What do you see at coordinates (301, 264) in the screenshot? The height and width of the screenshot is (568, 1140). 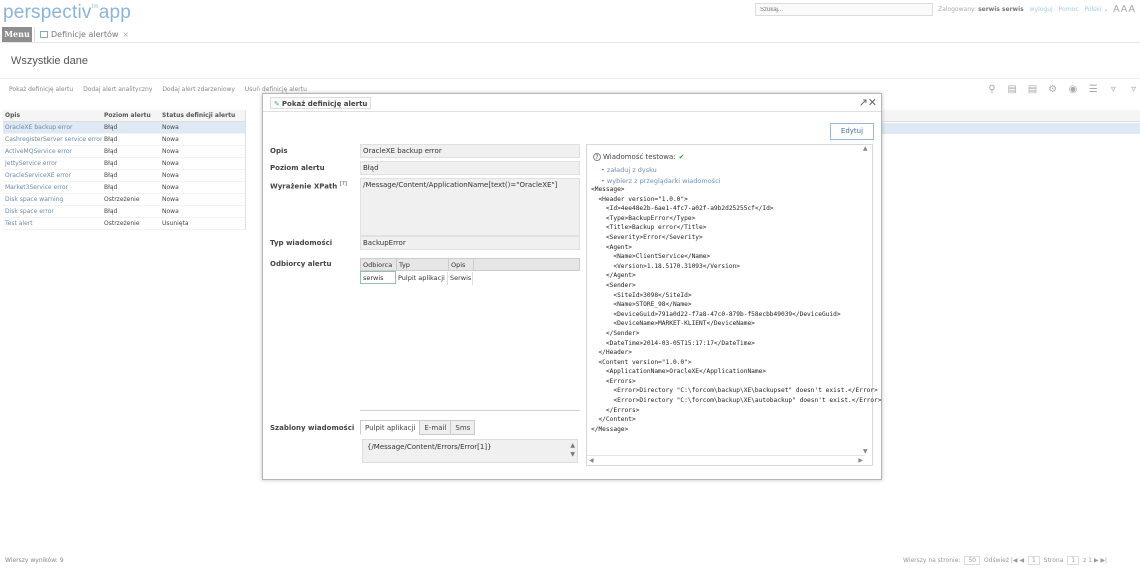 I see `label-odbiorcy: Odbiorcy alertu` at bounding box center [301, 264].